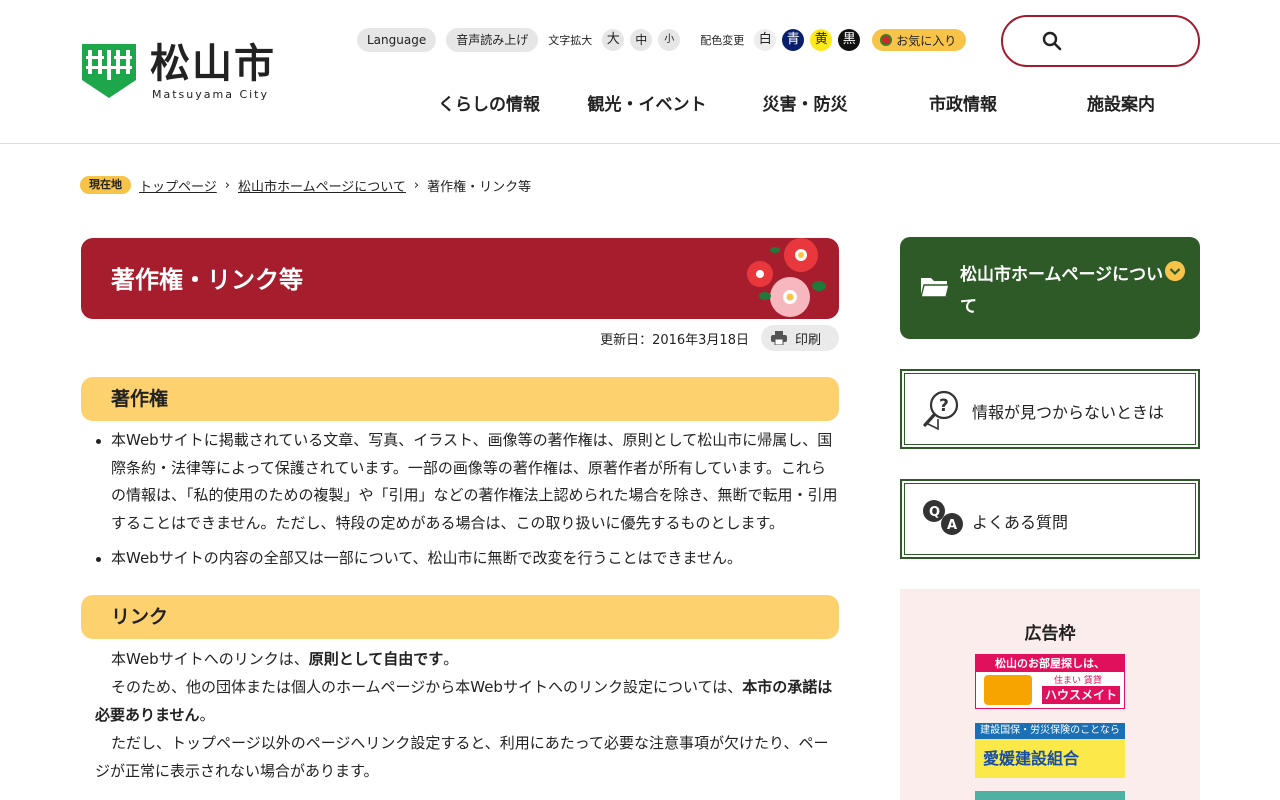 This screenshot has width=1280, height=800. What do you see at coordinates (778, 338) in the screenshot?
I see `printer-icon` at bounding box center [778, 338].